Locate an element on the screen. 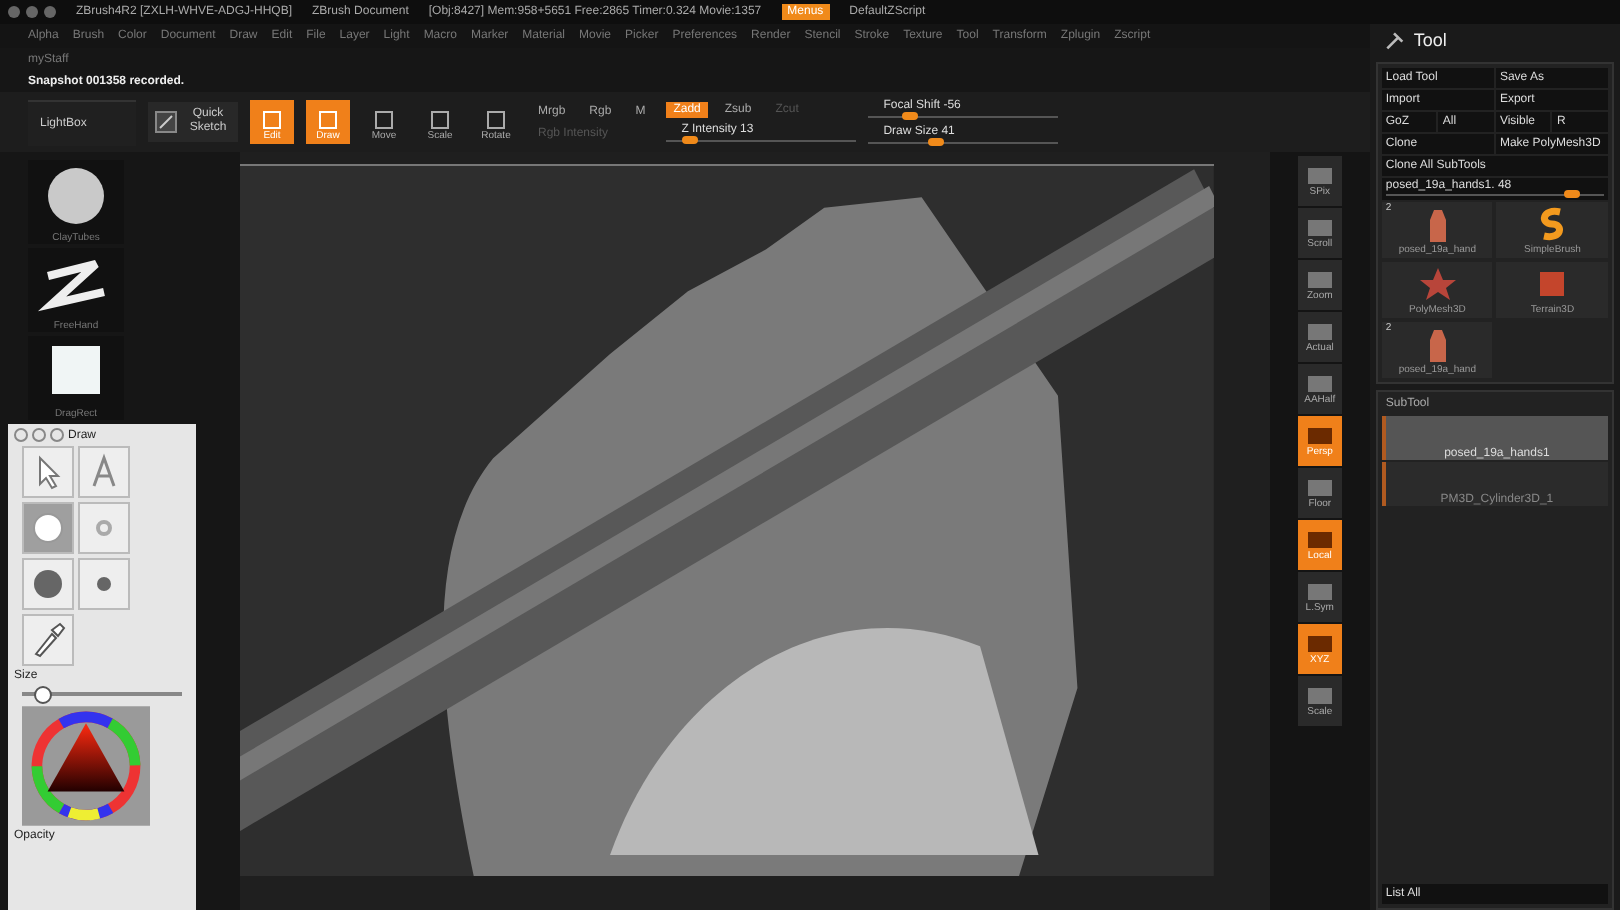 The width and height of the screenshot is (1620, 910). sketch-icon is located at coordinates (166, 122).